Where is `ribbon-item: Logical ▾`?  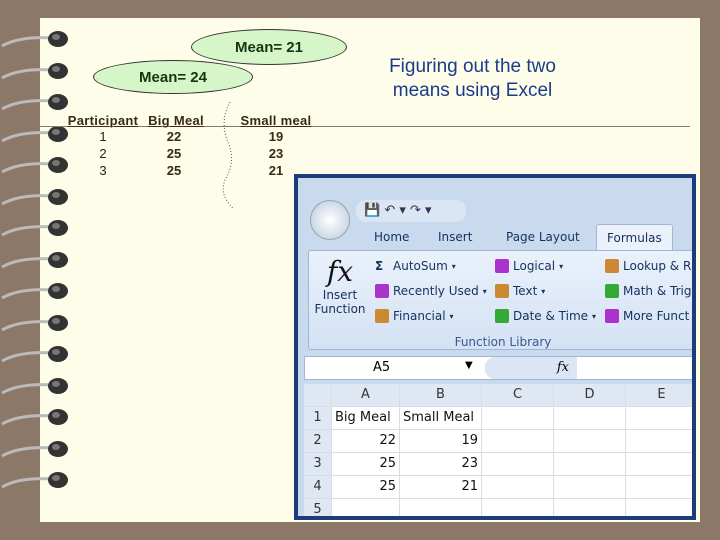
ribbon-item: Logical ▾ is located at coordinates (529, 266).